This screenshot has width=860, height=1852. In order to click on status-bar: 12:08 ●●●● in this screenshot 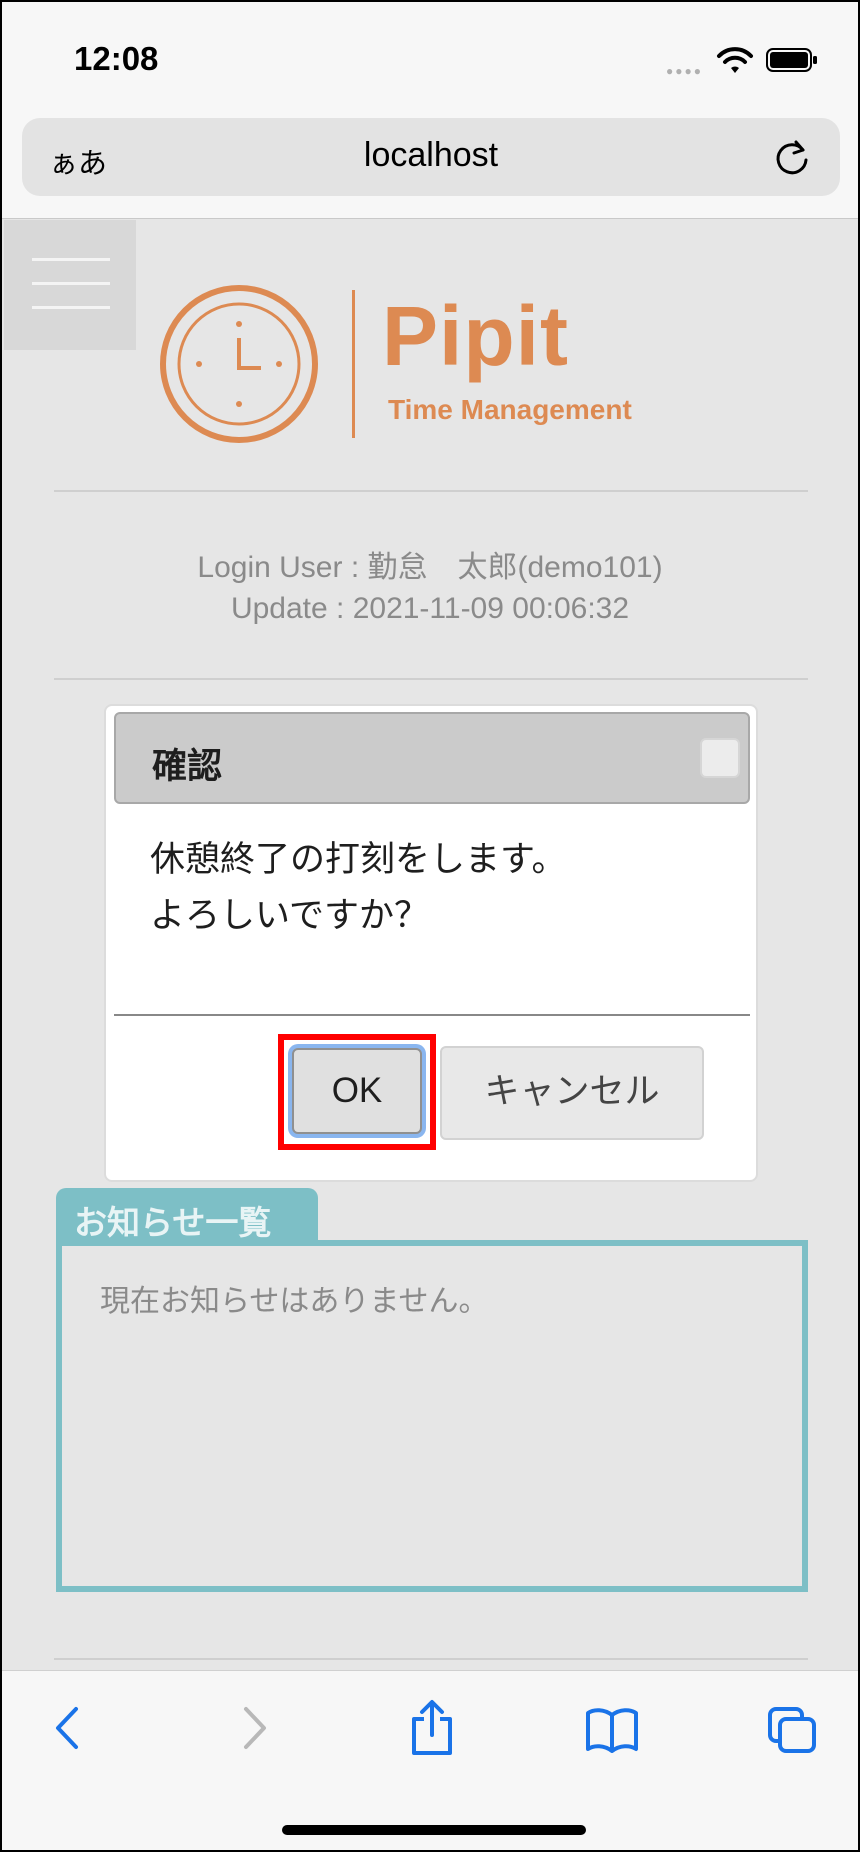, I will do `click(430, 56)`.